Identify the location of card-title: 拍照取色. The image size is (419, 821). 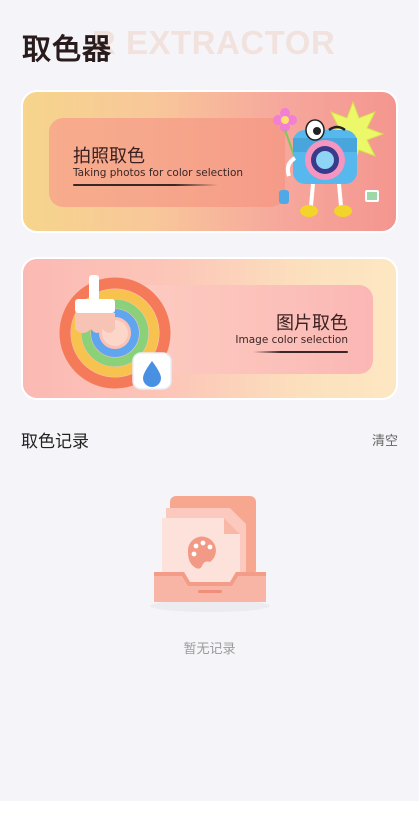
(109, 156).